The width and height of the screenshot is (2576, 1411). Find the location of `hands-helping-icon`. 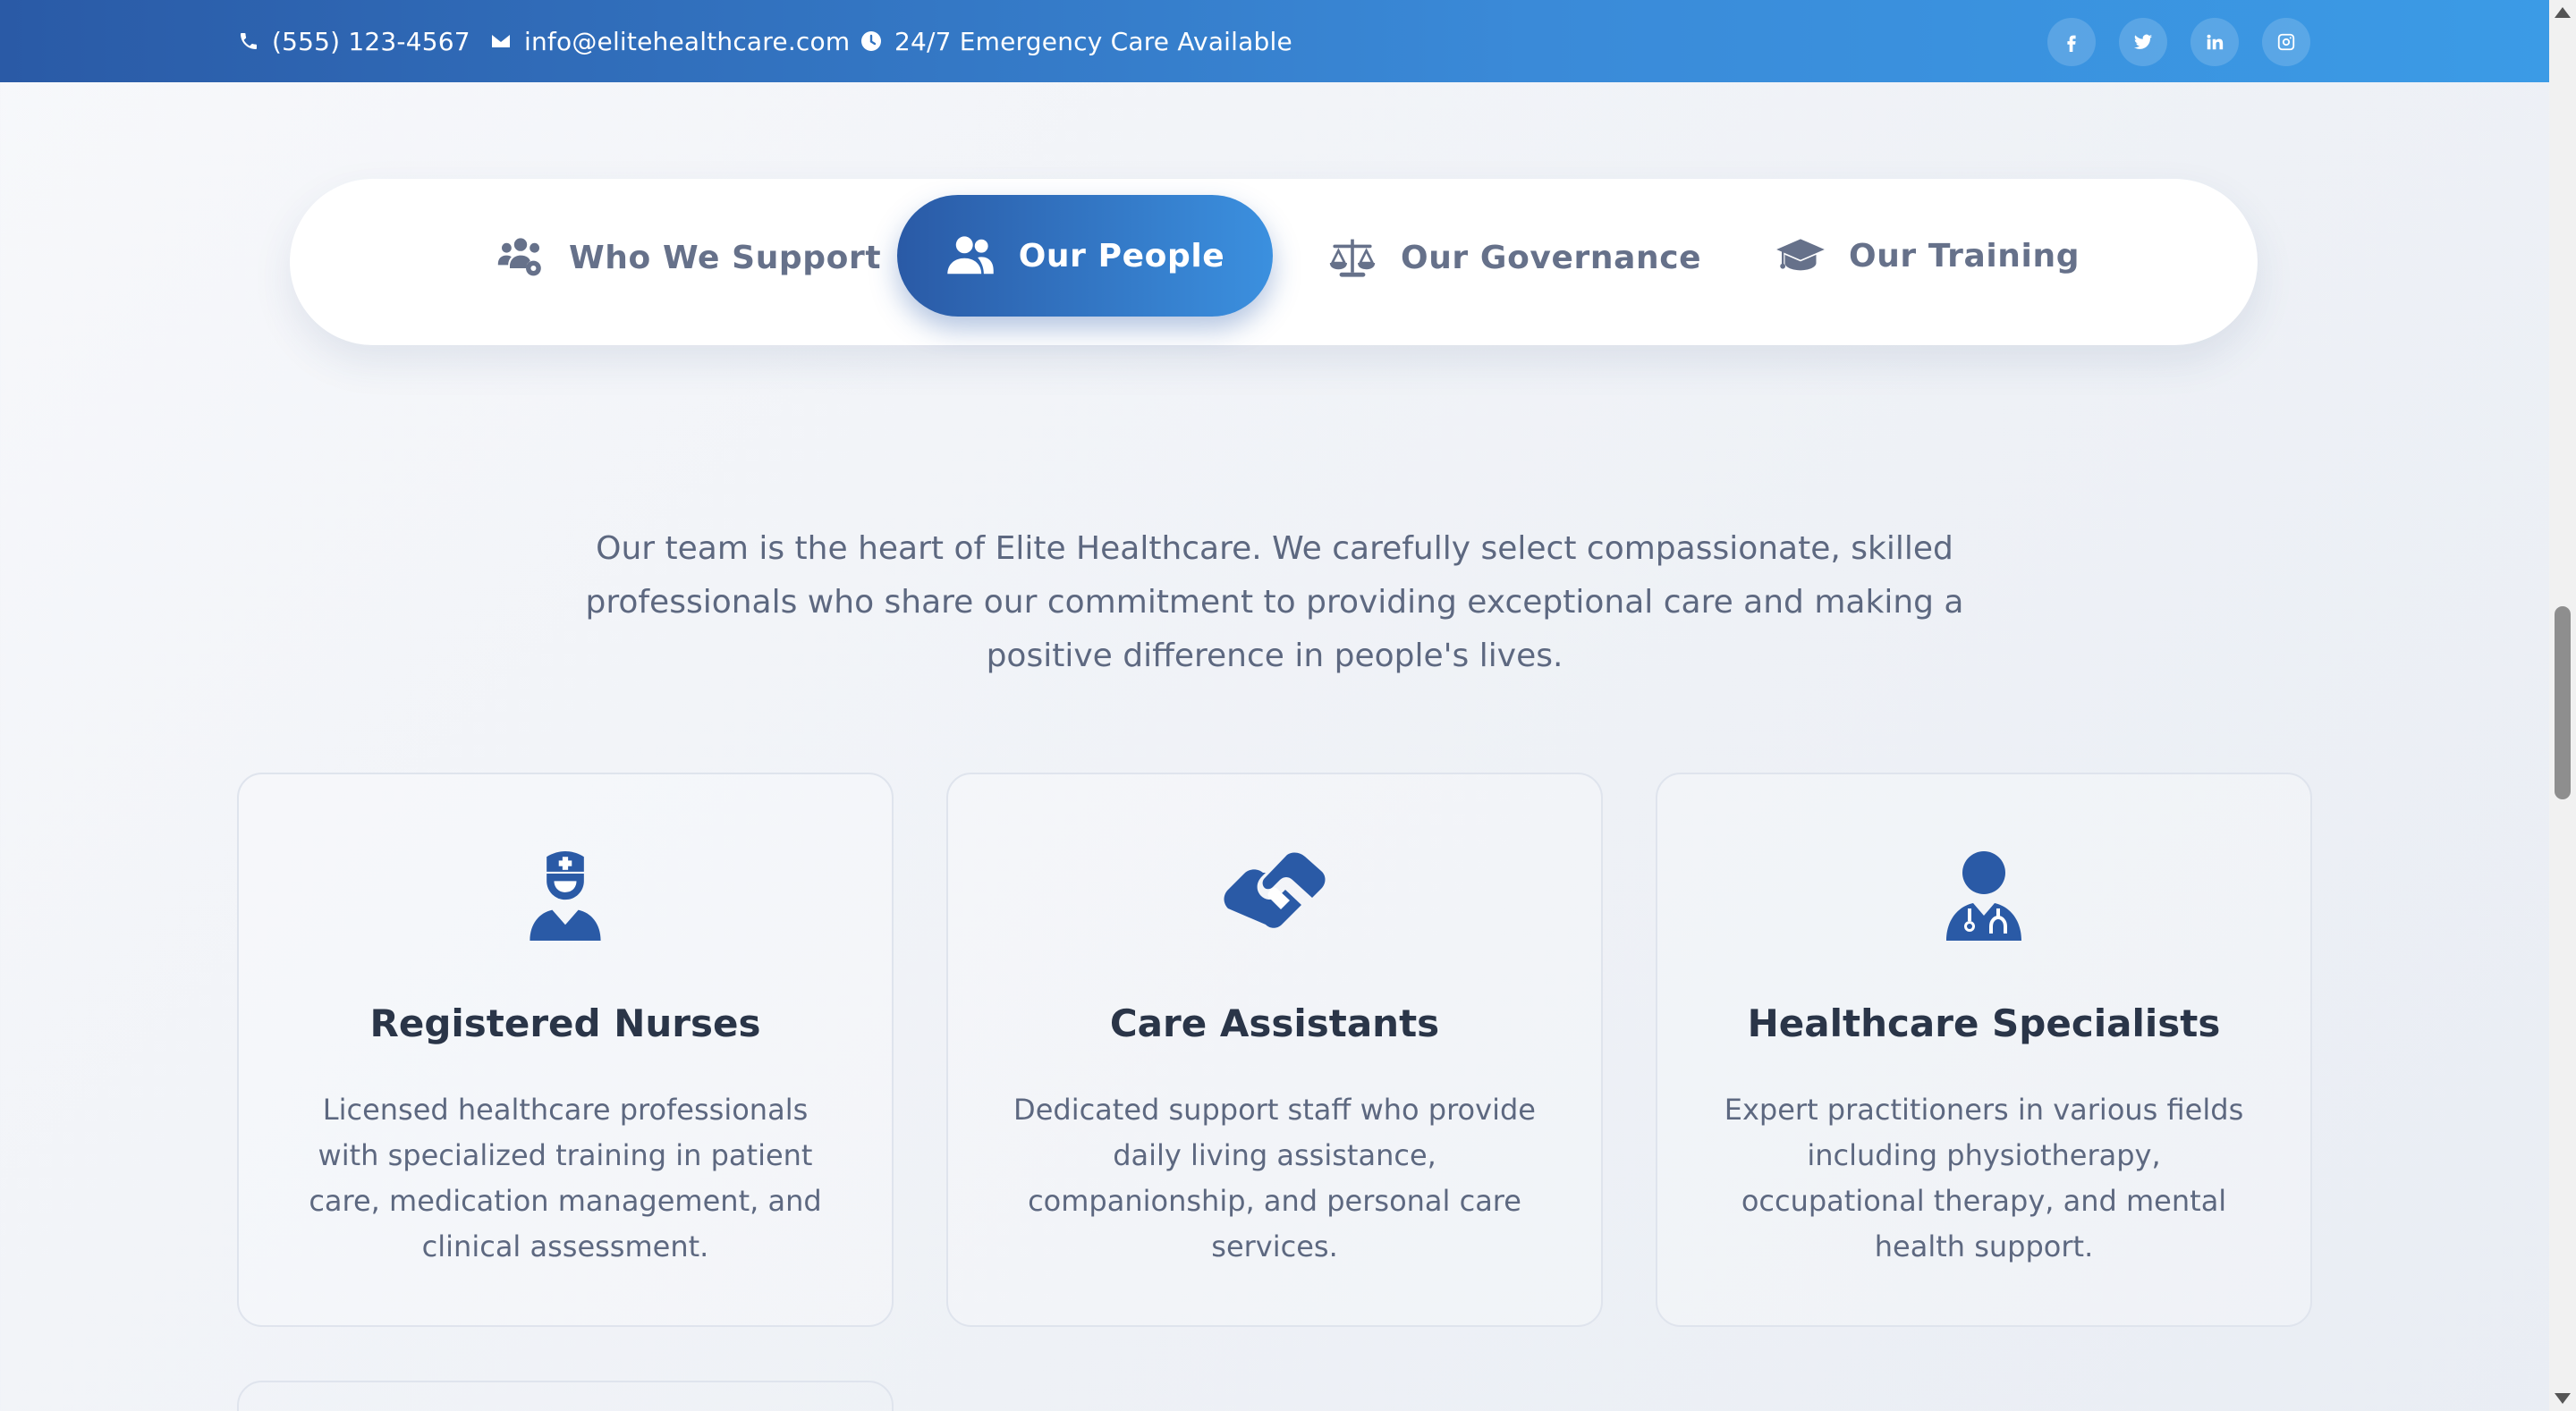

hands-helping-icon is located at coordinates (1275, 890).